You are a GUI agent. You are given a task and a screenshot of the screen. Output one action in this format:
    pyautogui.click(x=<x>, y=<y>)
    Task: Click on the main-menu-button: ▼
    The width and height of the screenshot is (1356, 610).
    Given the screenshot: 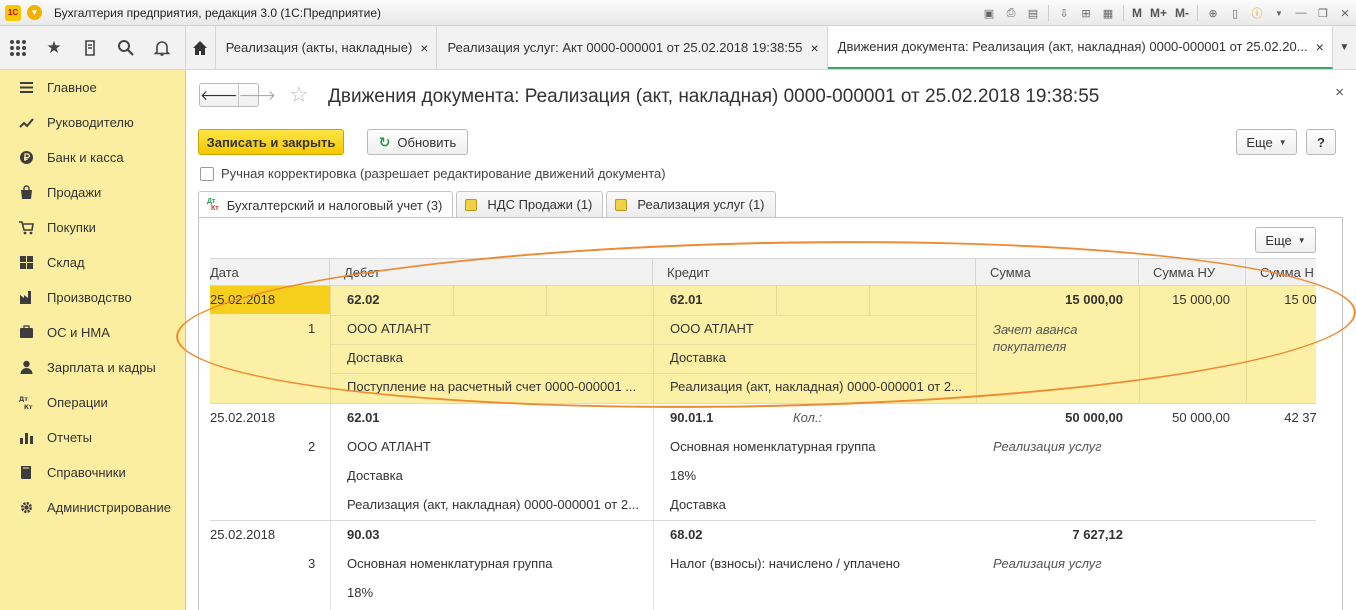 What is the action you would take?
    pyautogui.click(x=34, y=12)
    